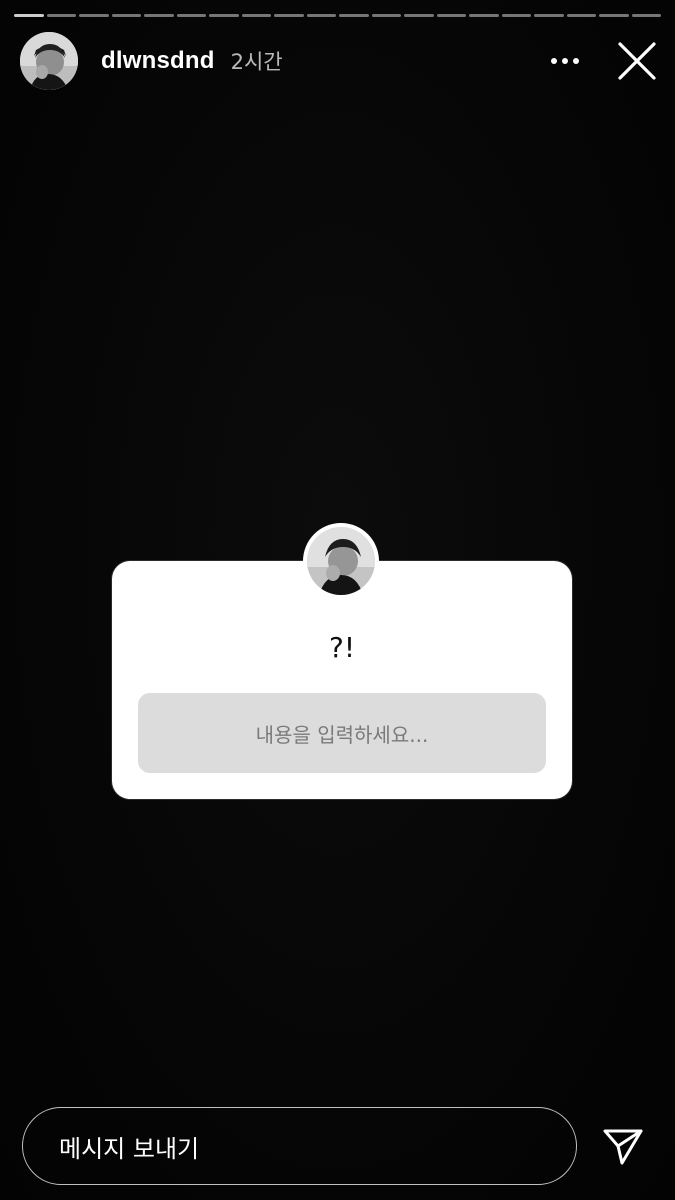  What do you see at coordinates (341, 561) in the screenshot?
I see `sticker-avatar` at bounding box center [341, 561].